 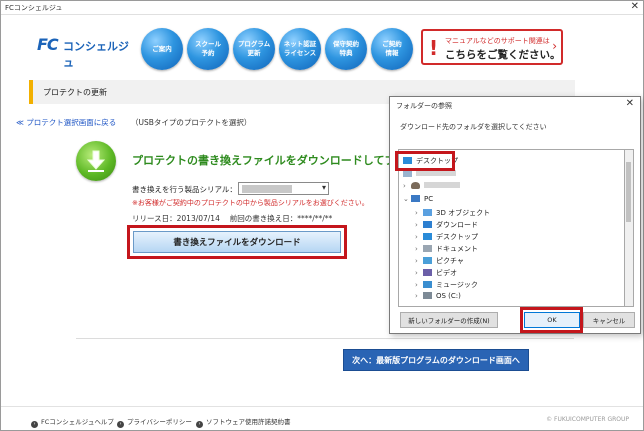 What do you see at coordinates (407, 173) in the screenshot?
I see `cloud-icon` at bounding box center [407, 173].